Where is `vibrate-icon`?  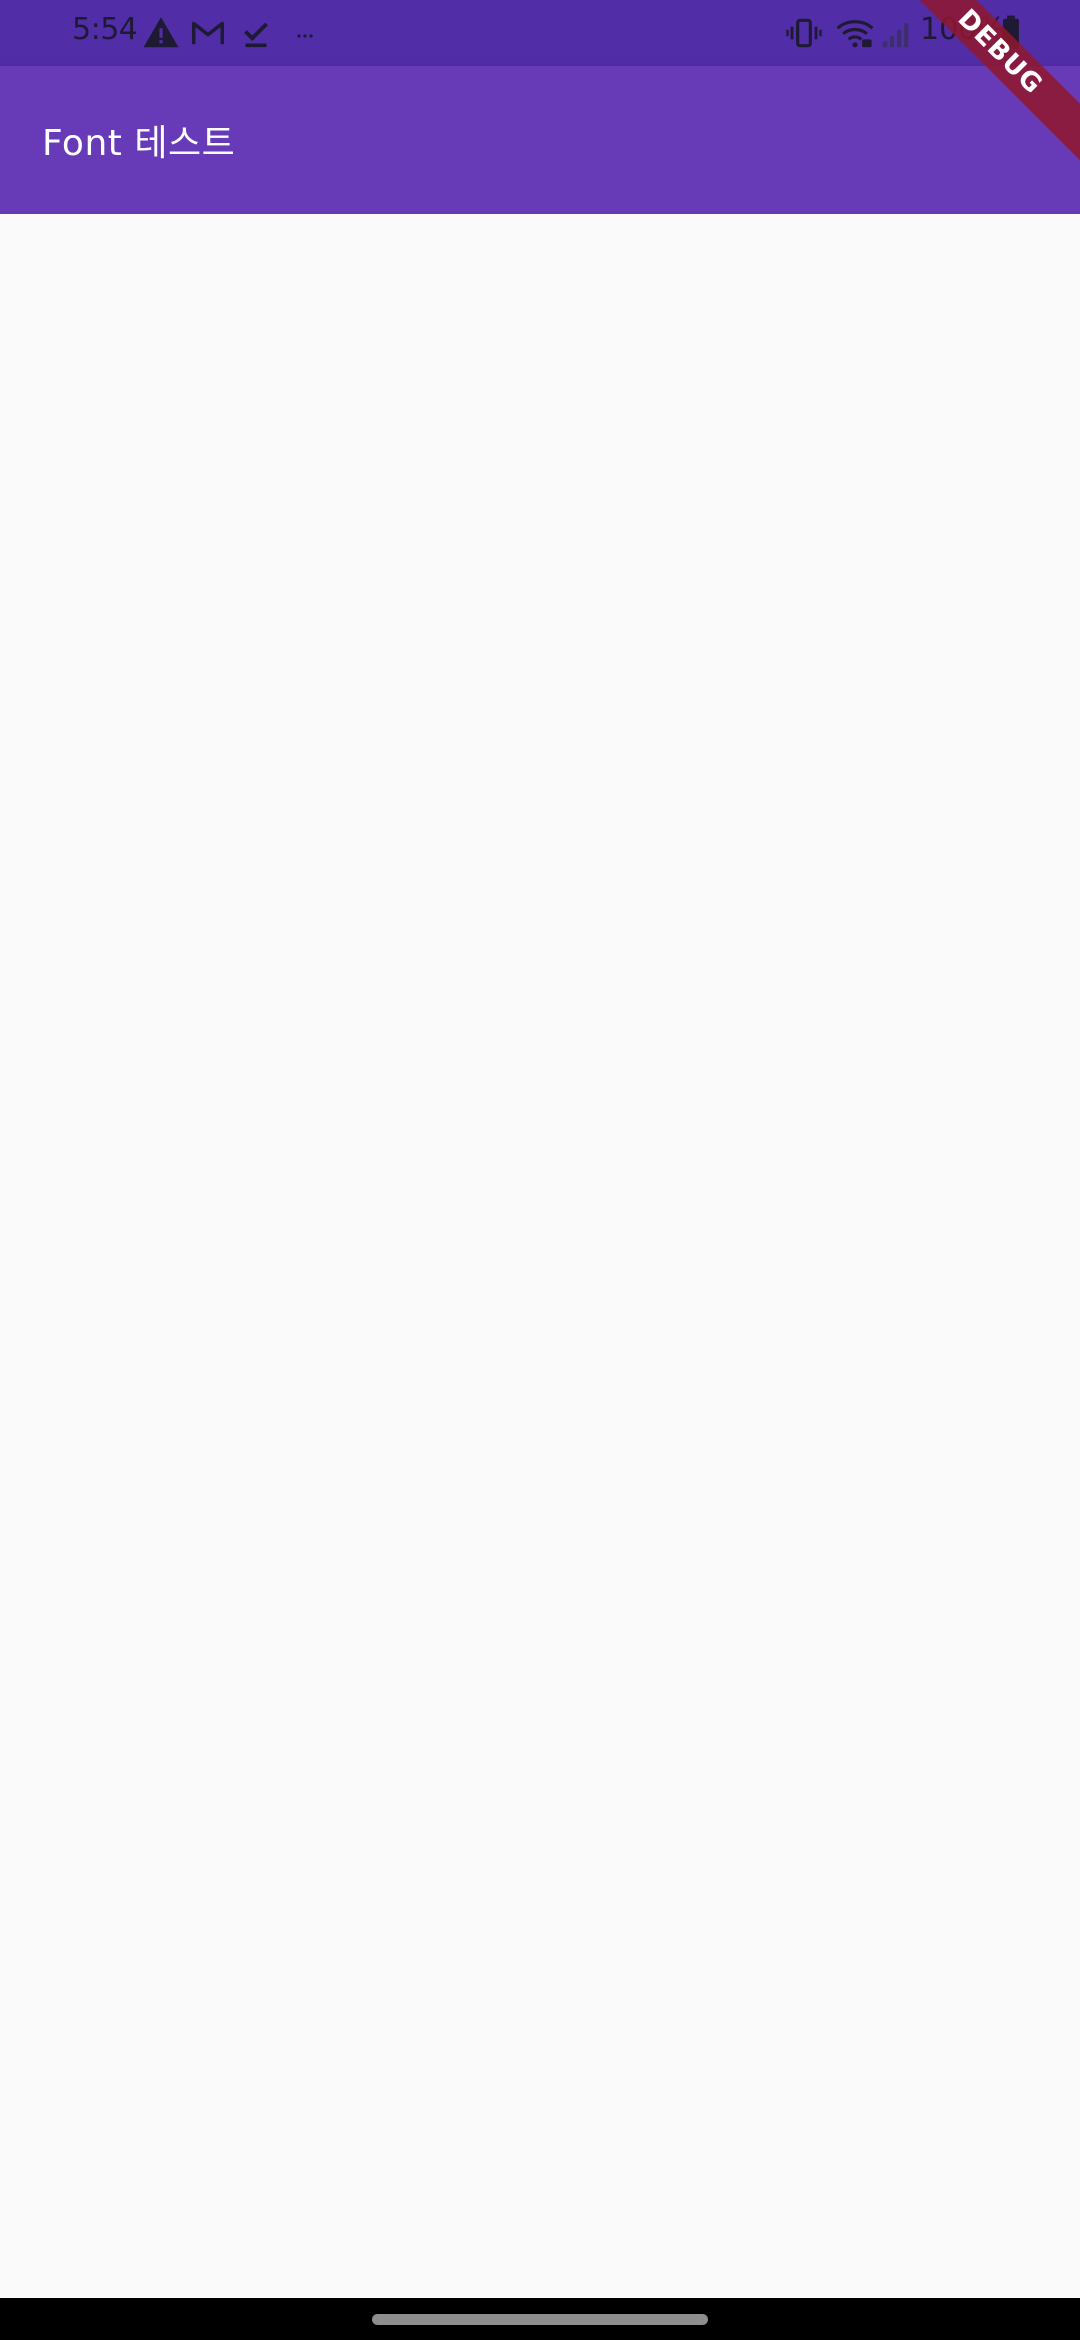 vibrate-icon is located at coordinates (804, 33).